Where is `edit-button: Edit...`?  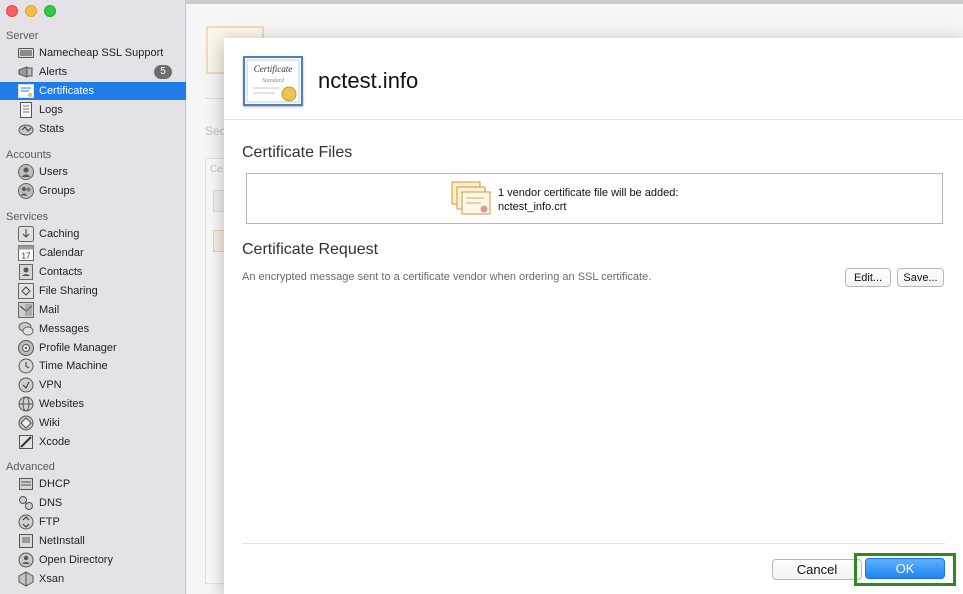 edit-button: Edit... is located at coordinates (868, 277).